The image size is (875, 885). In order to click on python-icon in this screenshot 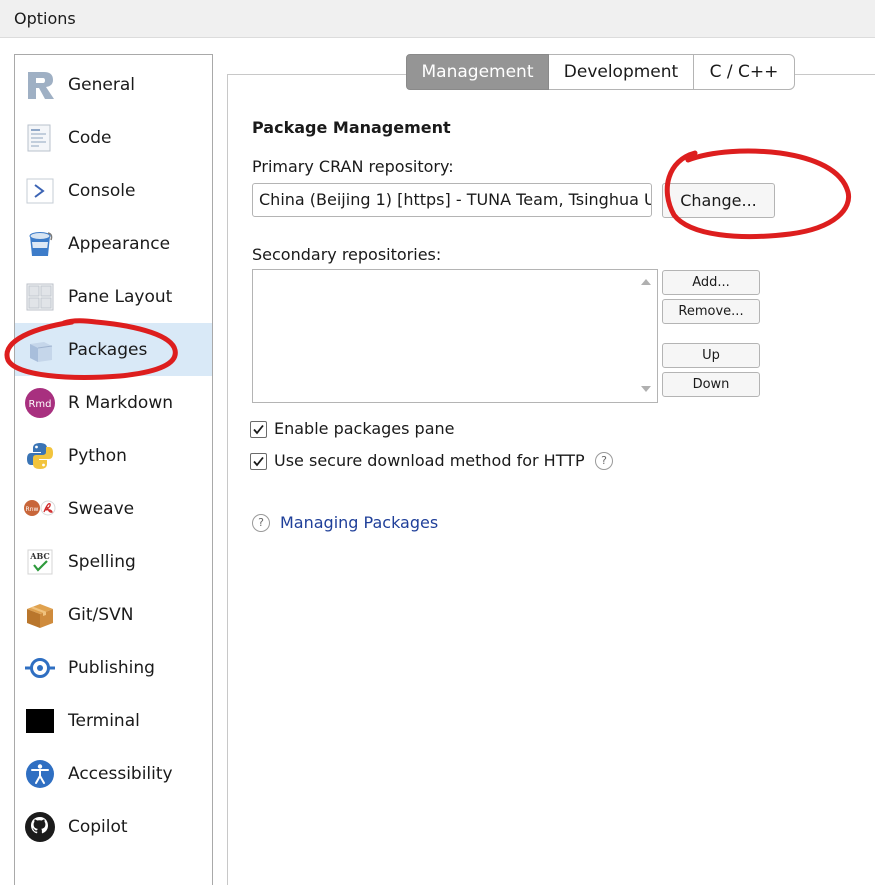, I will do `click(40, 456)`.